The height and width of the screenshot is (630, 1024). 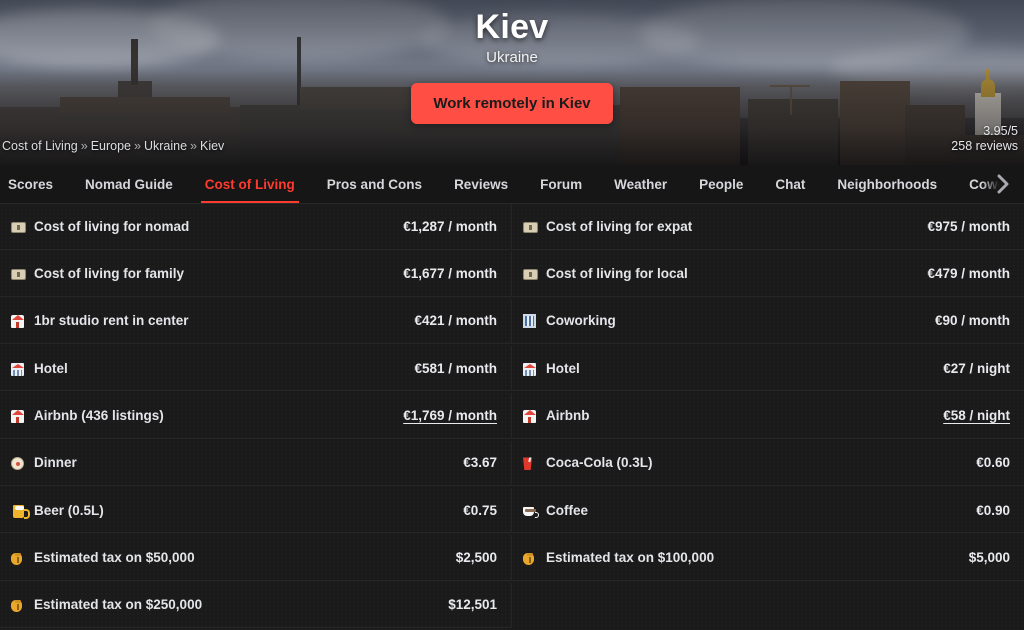 I want to click on tab-nomad-guide: Nomad Guide, so click(x=129, y=184).